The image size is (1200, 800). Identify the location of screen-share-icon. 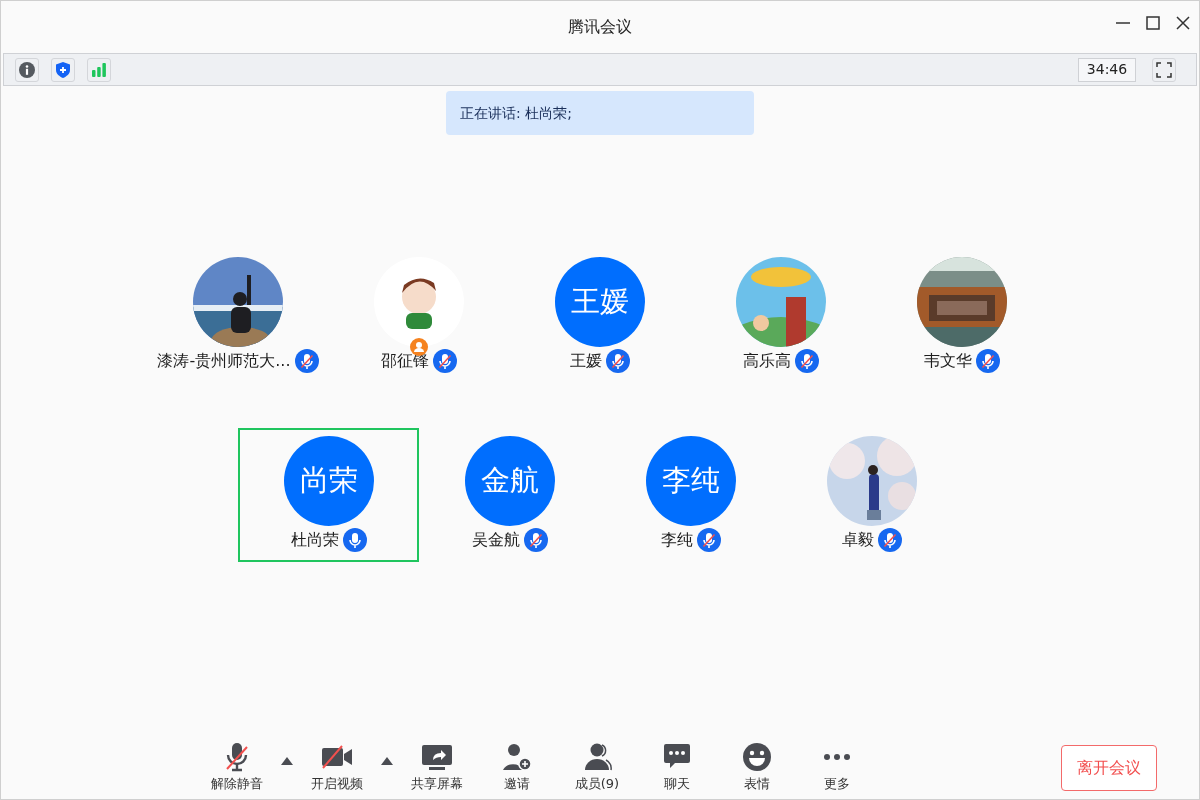
(437, 757).